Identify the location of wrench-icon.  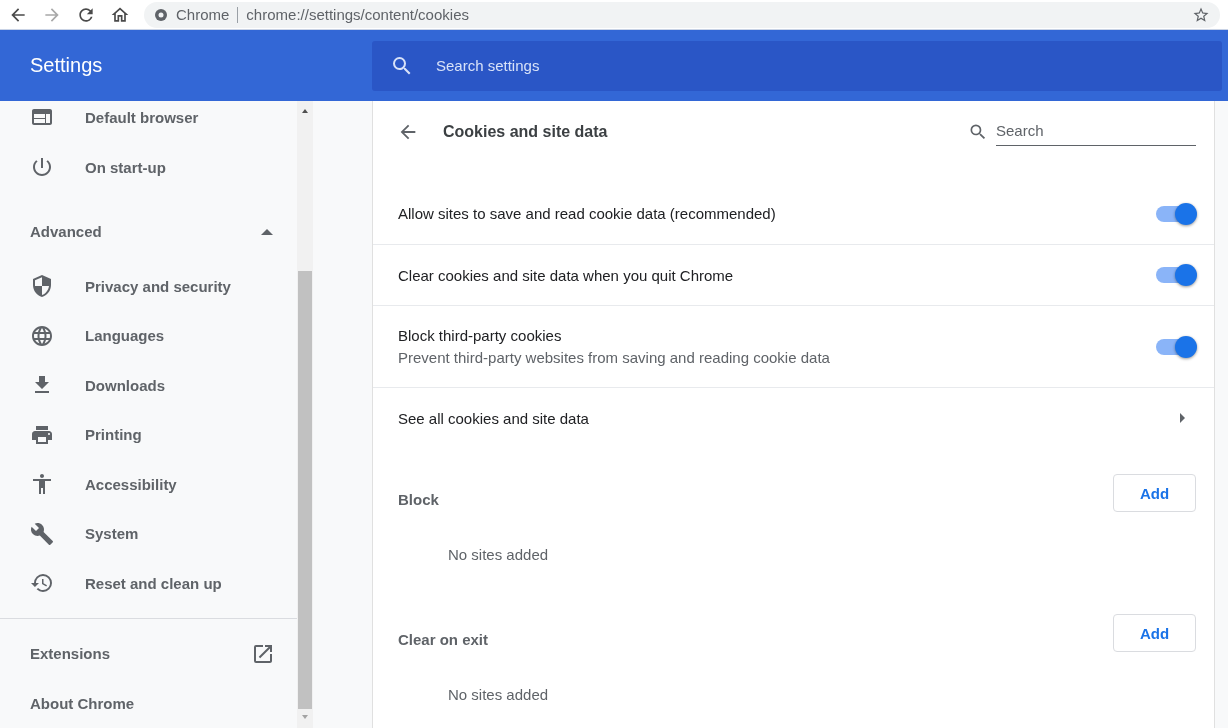
(42, 533).